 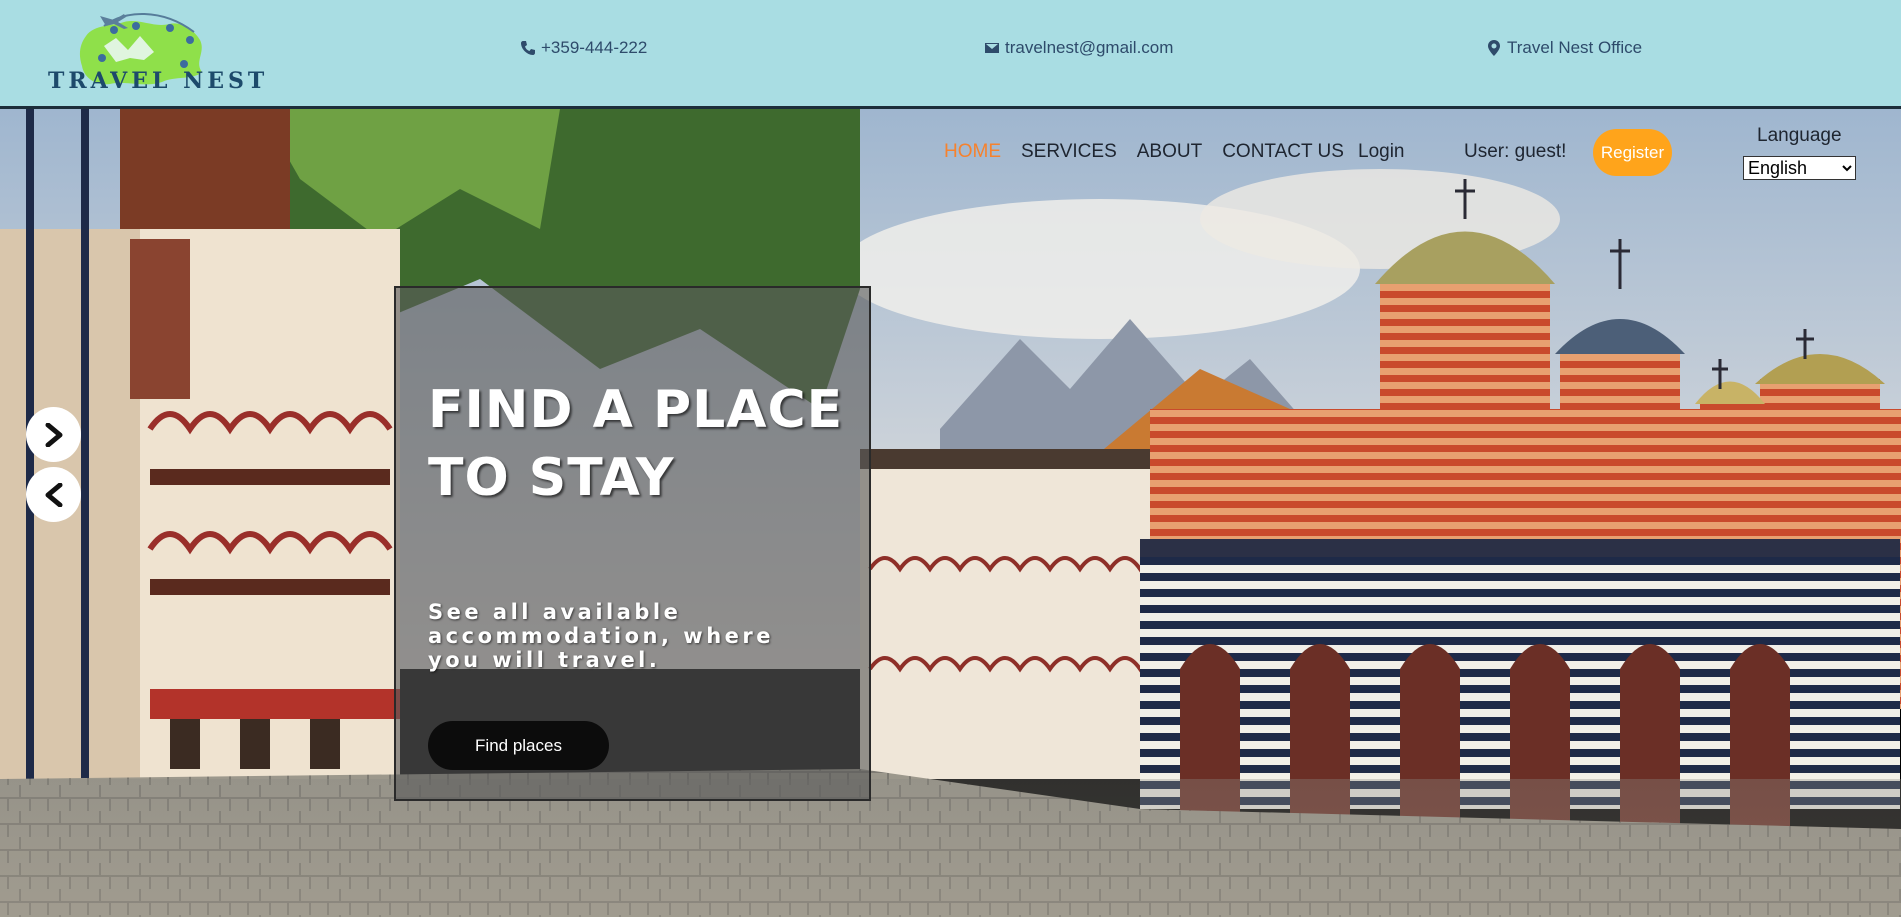 I want to click on login-link: Login, so click(x=1381, y=152).